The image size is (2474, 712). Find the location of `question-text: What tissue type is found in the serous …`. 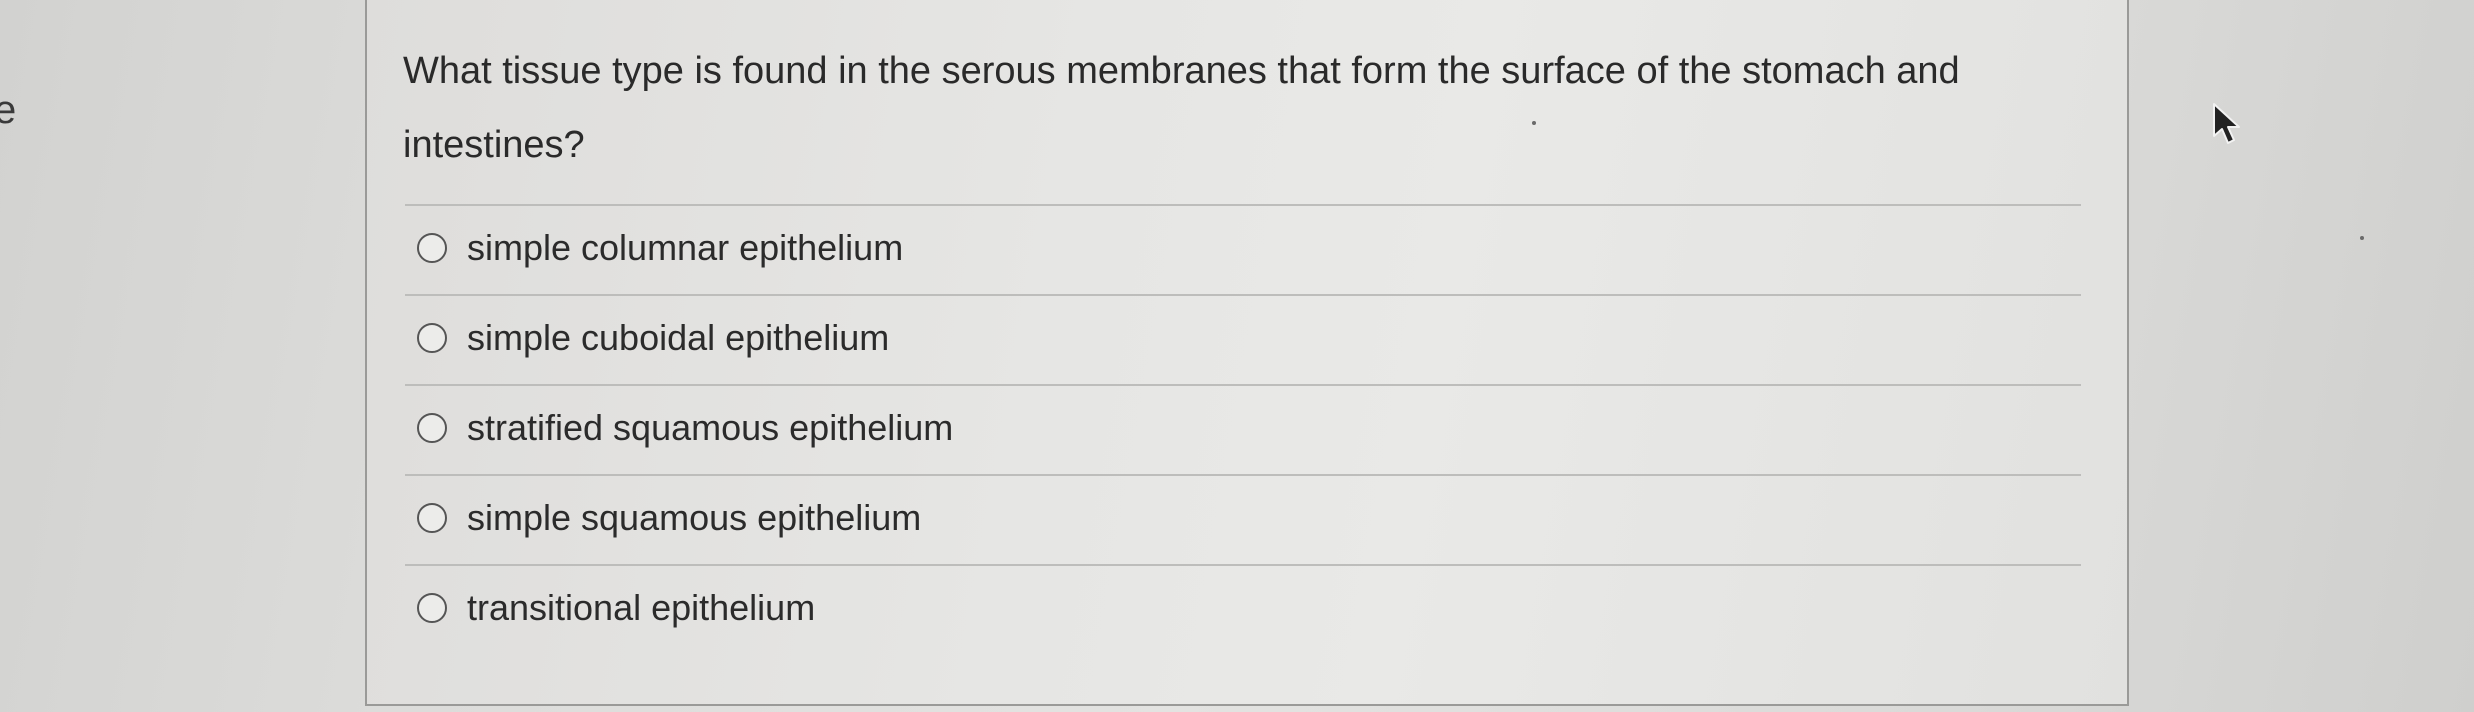

question-text: What tissue type is found in the serous … is located at coordinates (1181, 108).